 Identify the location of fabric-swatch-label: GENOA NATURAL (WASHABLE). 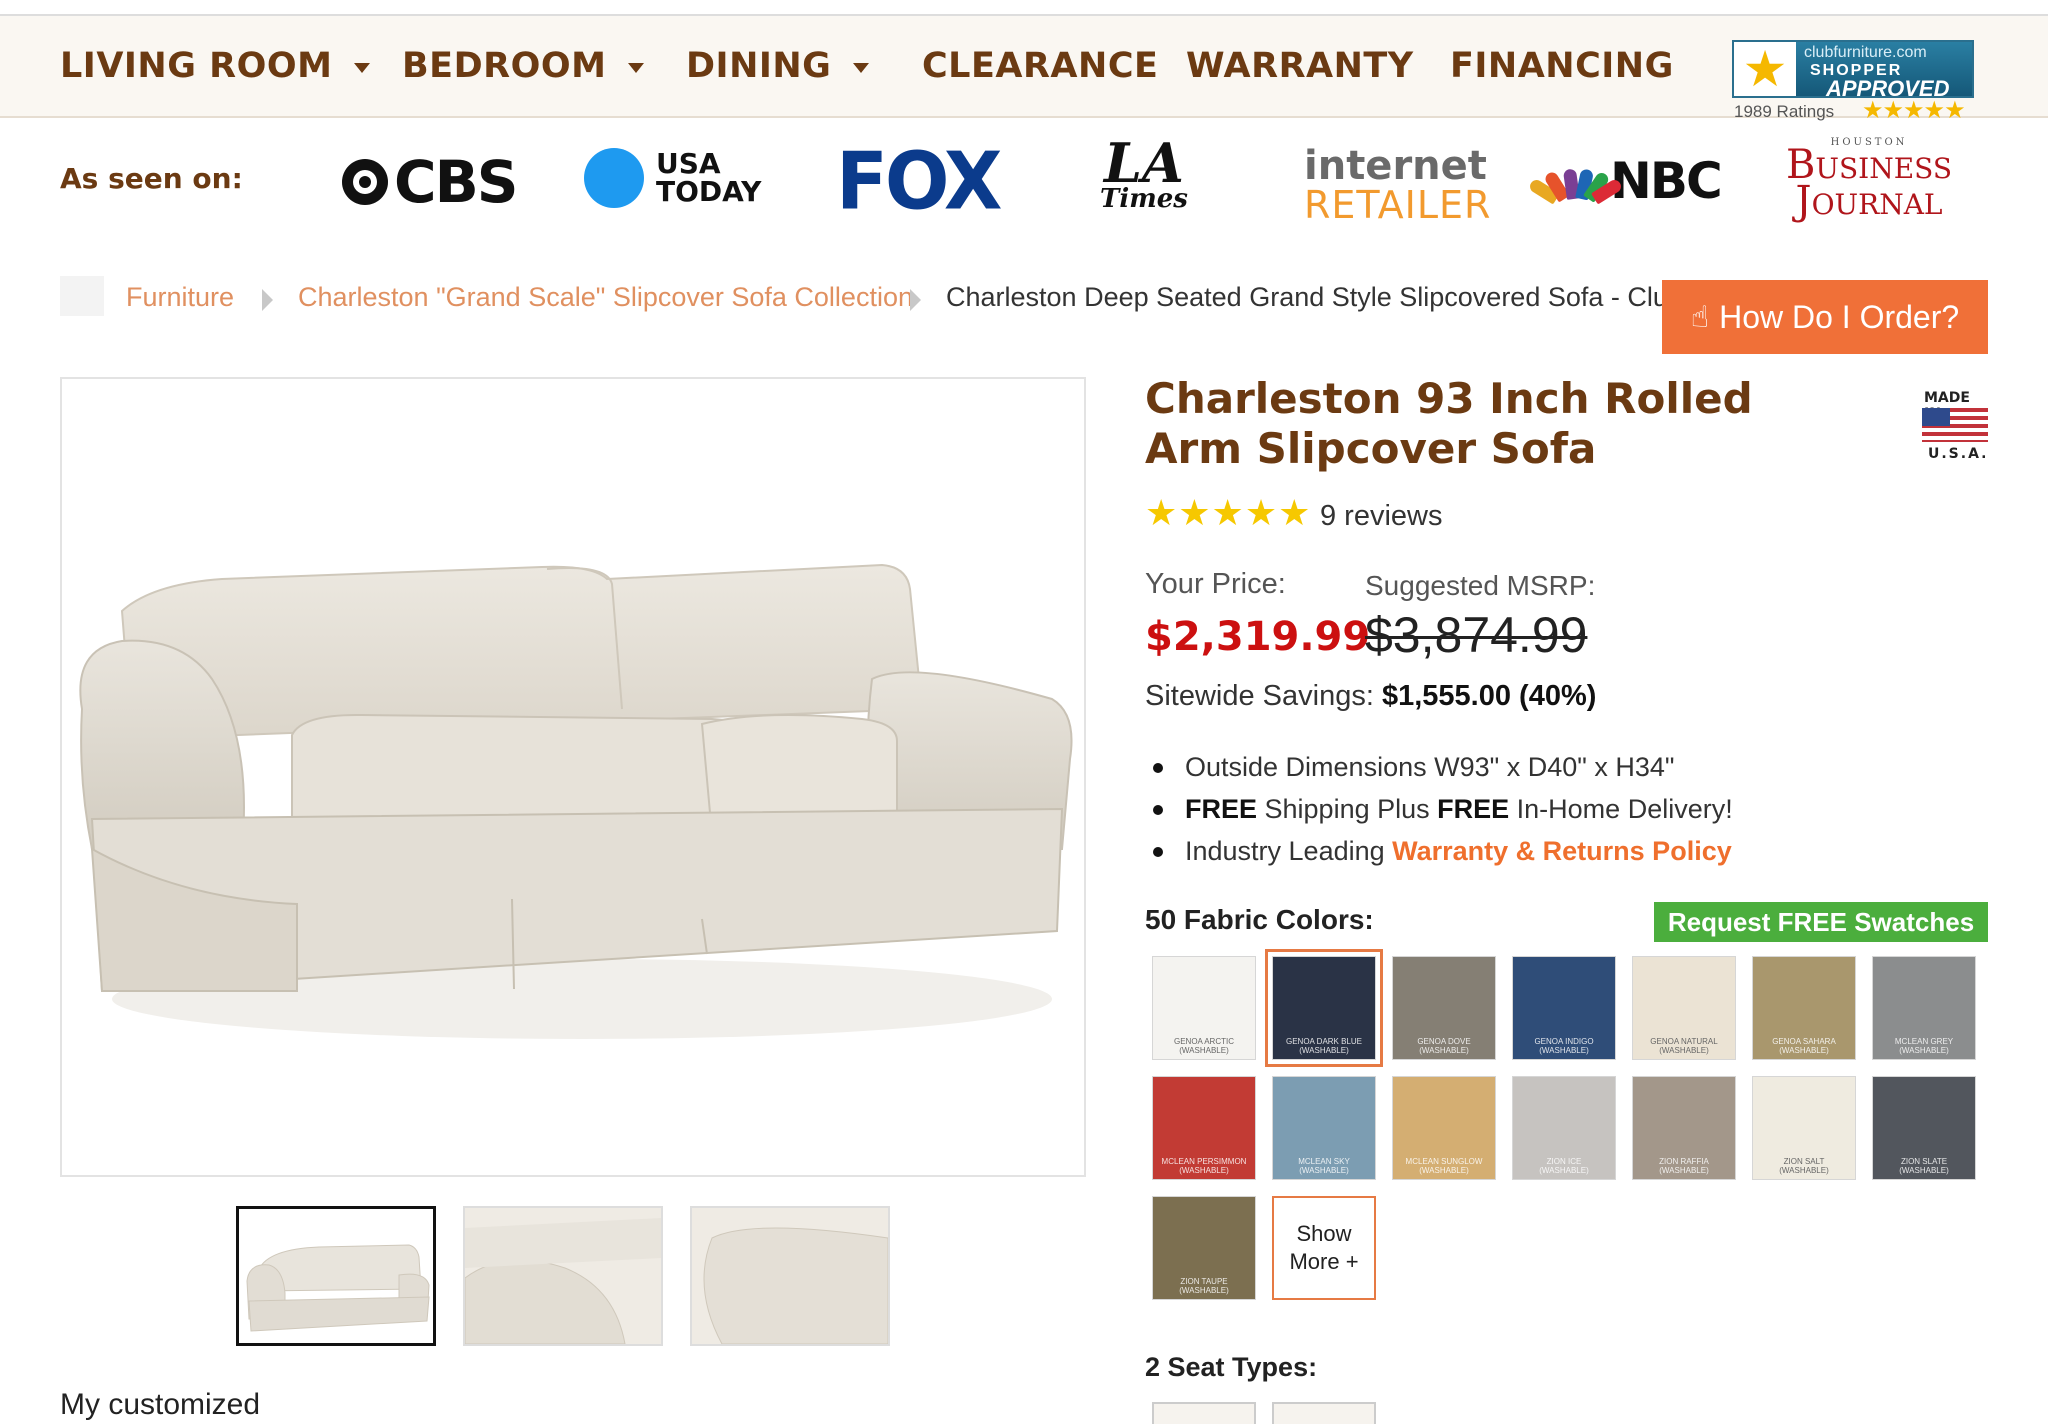
(1684, 1046).